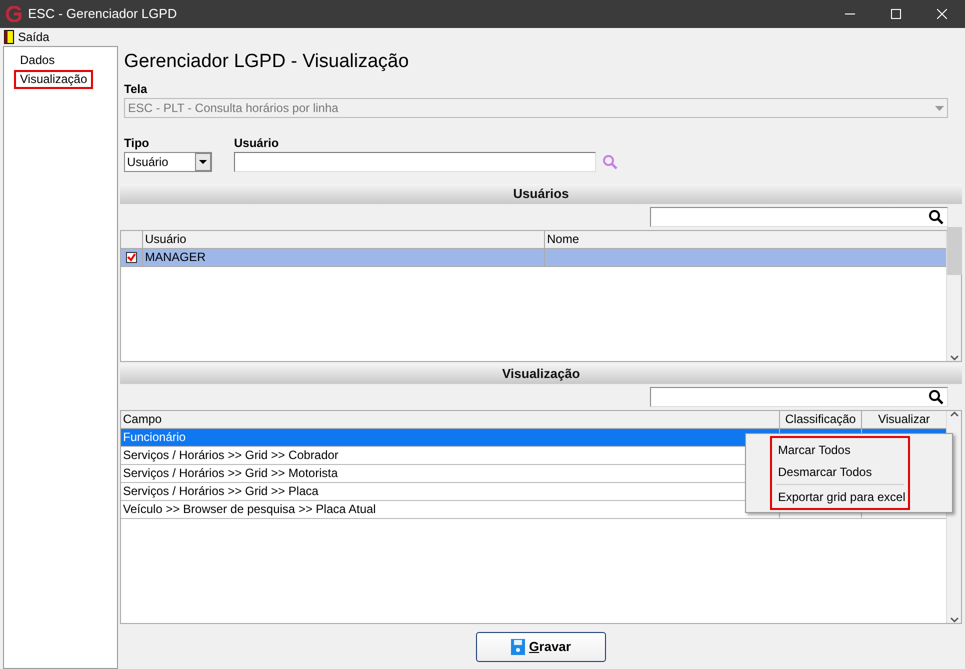 This screenshot has width=965, height=669. I want to click on window-title: ESC - Gerenciador LGPD, so click(102, 14).